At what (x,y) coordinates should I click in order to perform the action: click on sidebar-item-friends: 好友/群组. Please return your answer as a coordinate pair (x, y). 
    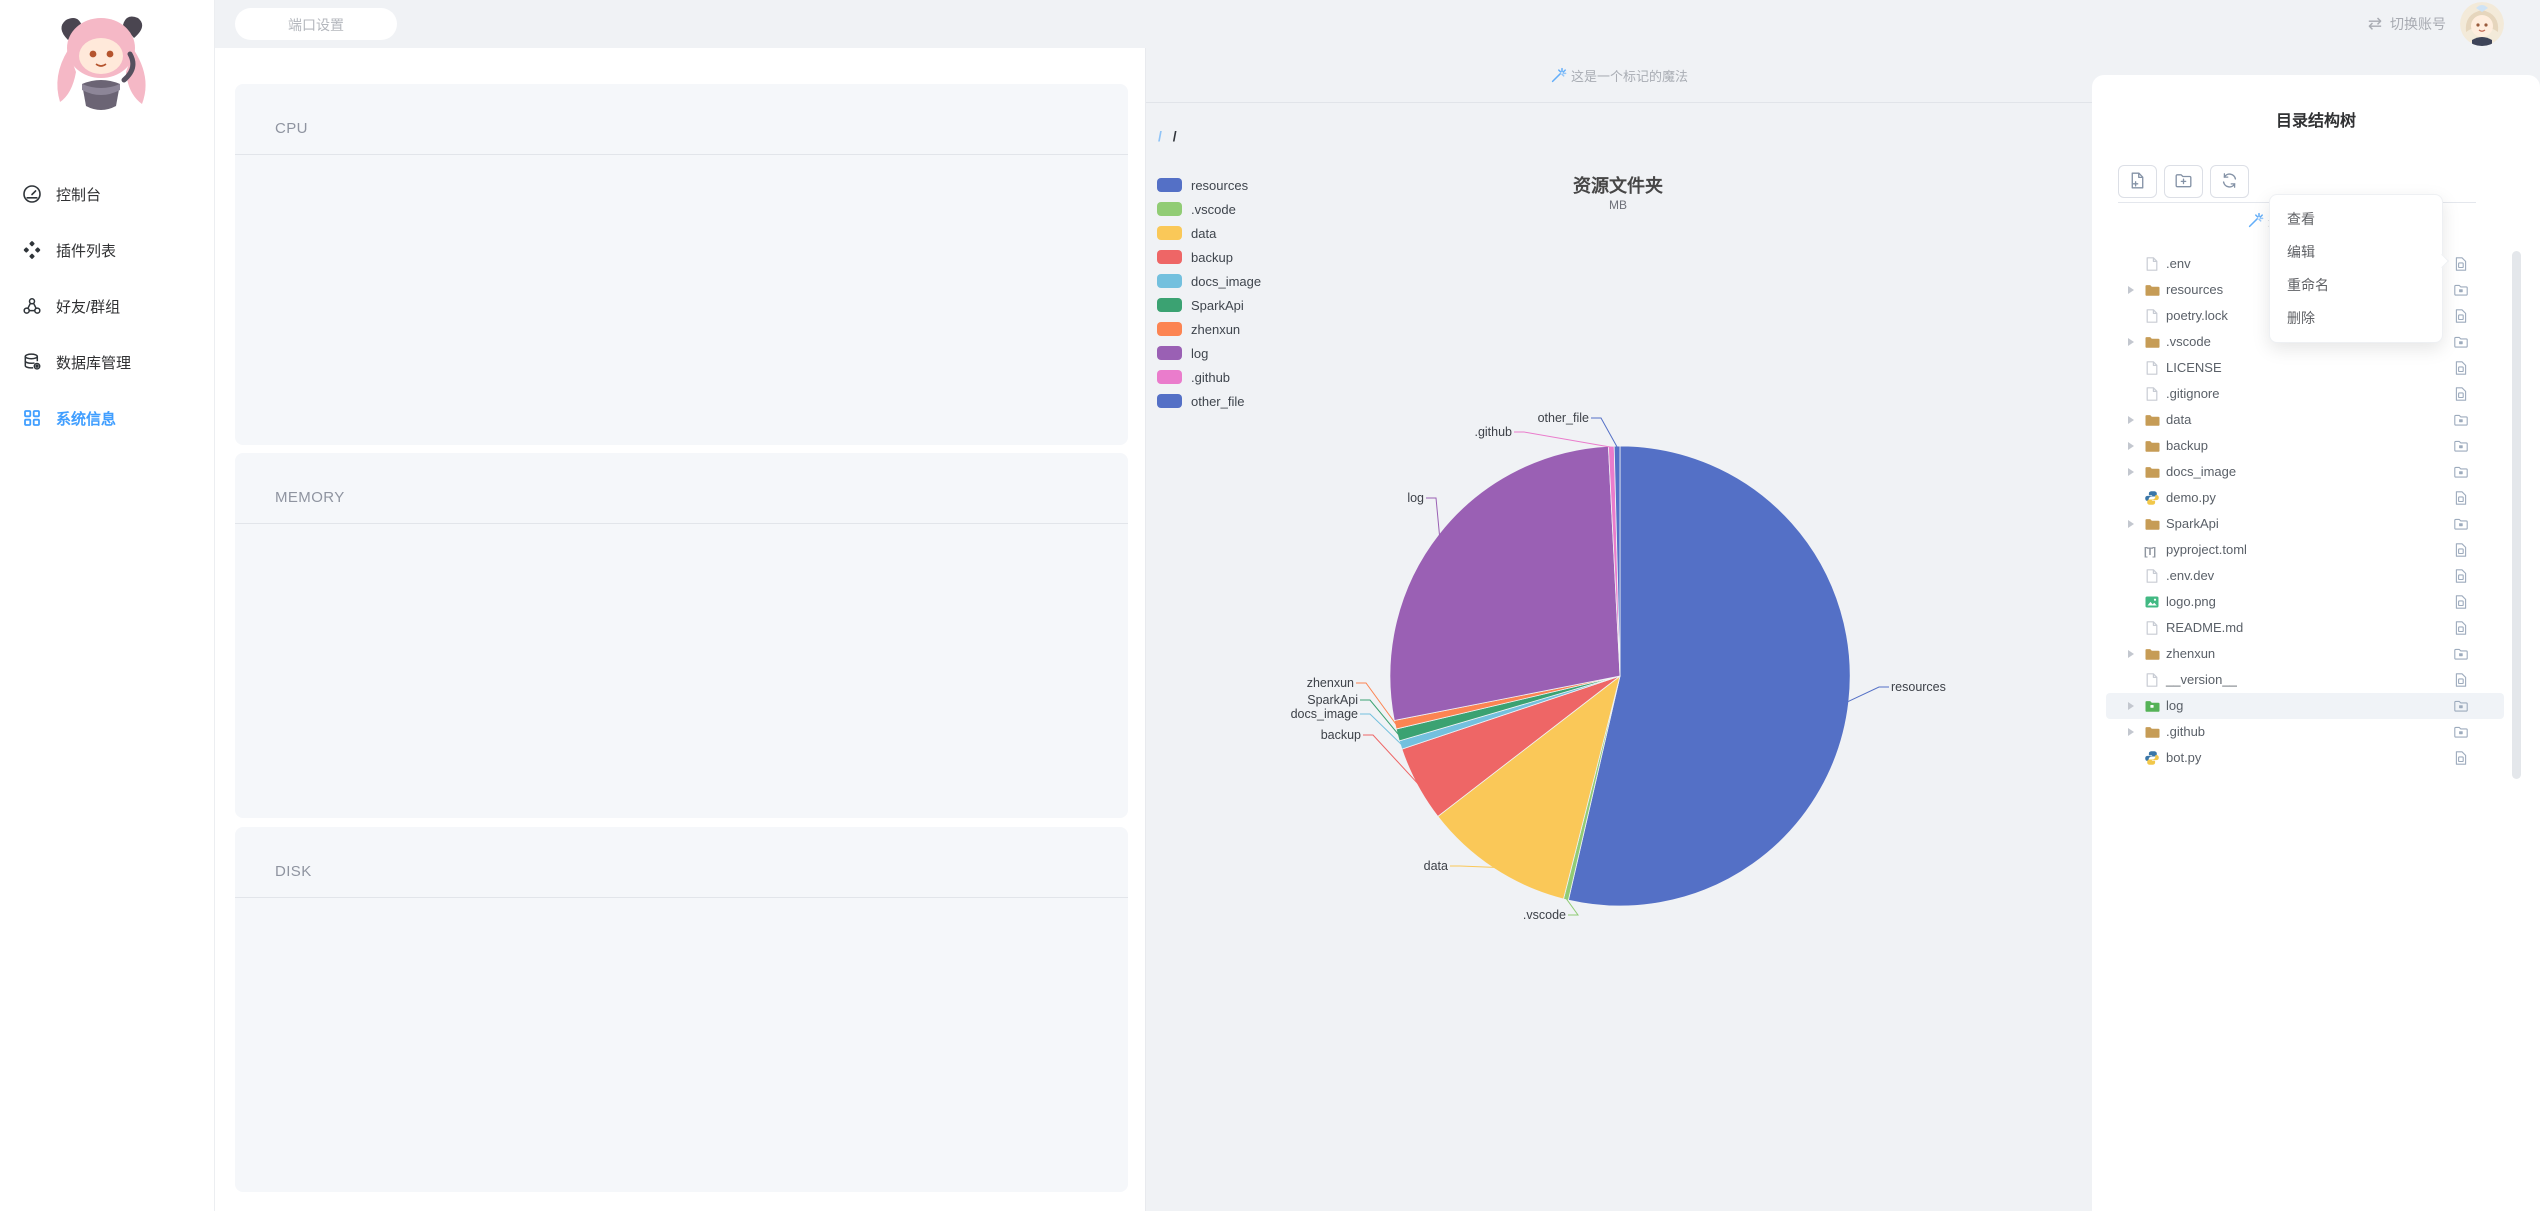
    Looking at the image, I should click on (107, 306).